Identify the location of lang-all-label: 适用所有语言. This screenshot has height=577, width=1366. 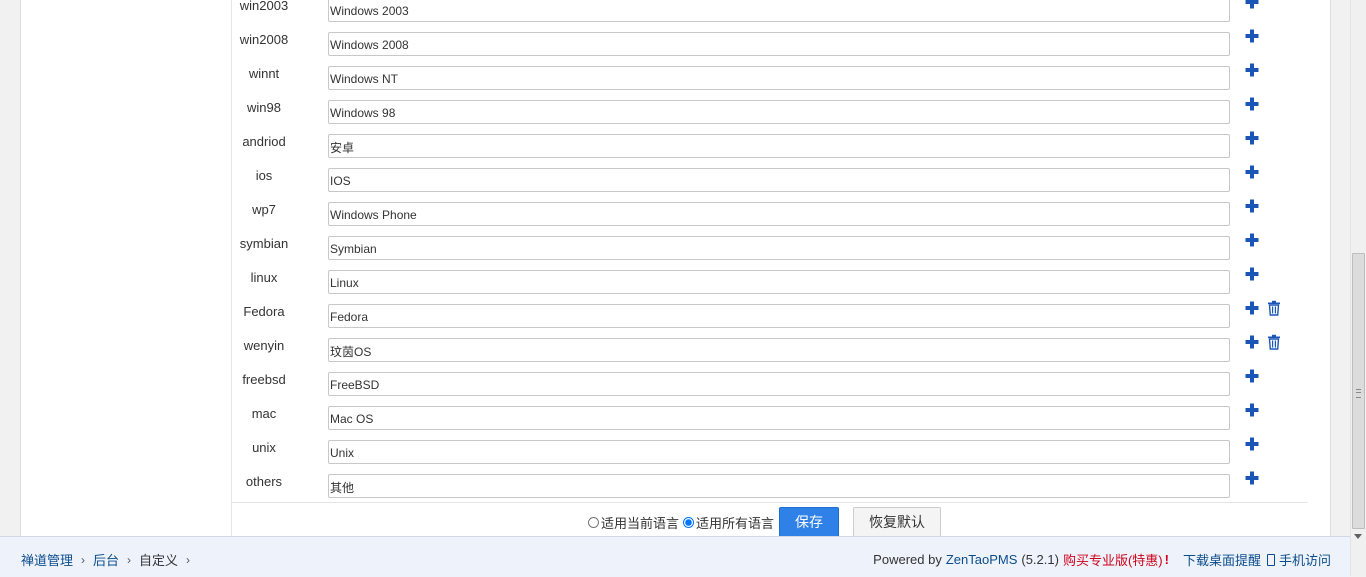
(735, 523).